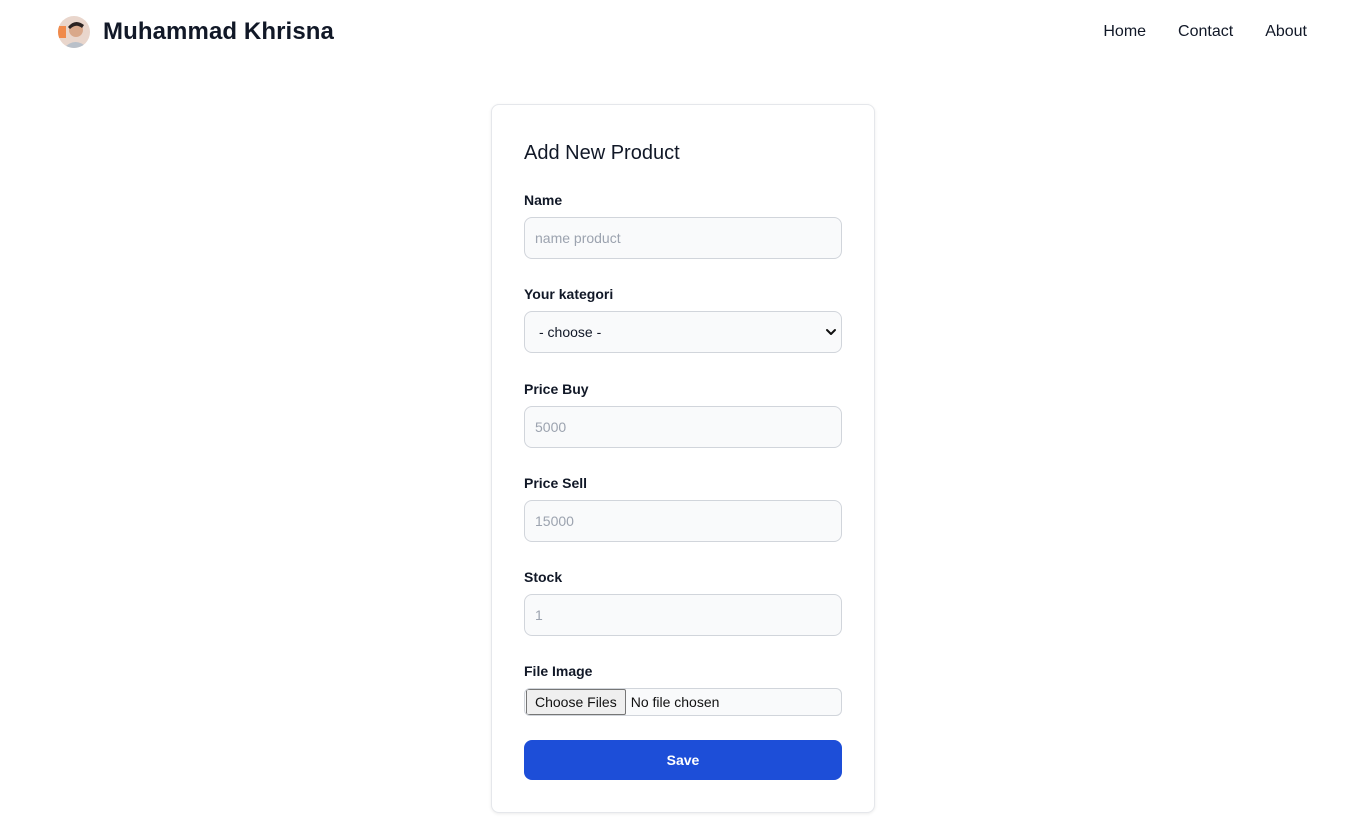  Describe the element at coordinates (683, 521) in the screenshot. I see `price-sell-input` at that location.